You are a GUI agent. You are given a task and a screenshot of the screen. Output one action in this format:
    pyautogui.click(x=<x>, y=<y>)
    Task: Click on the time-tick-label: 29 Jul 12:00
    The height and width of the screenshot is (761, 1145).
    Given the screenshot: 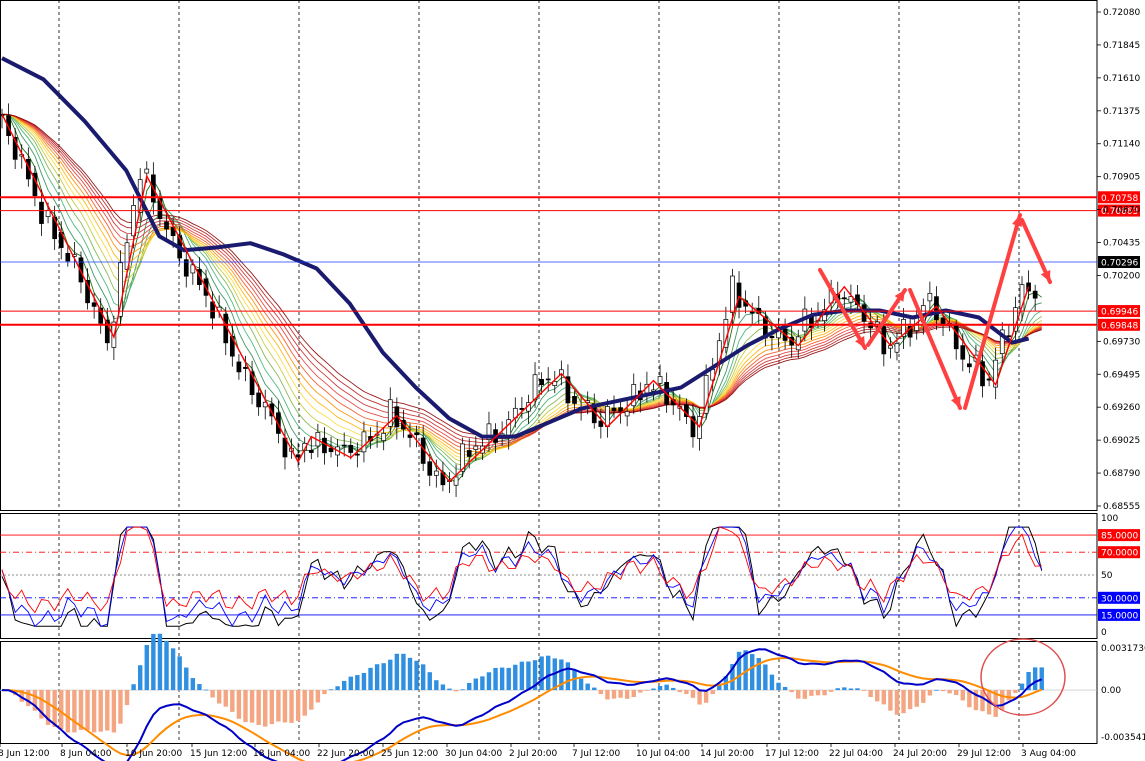 What is the action you would take?
    pyautogui.click(x=984, y=754)
    